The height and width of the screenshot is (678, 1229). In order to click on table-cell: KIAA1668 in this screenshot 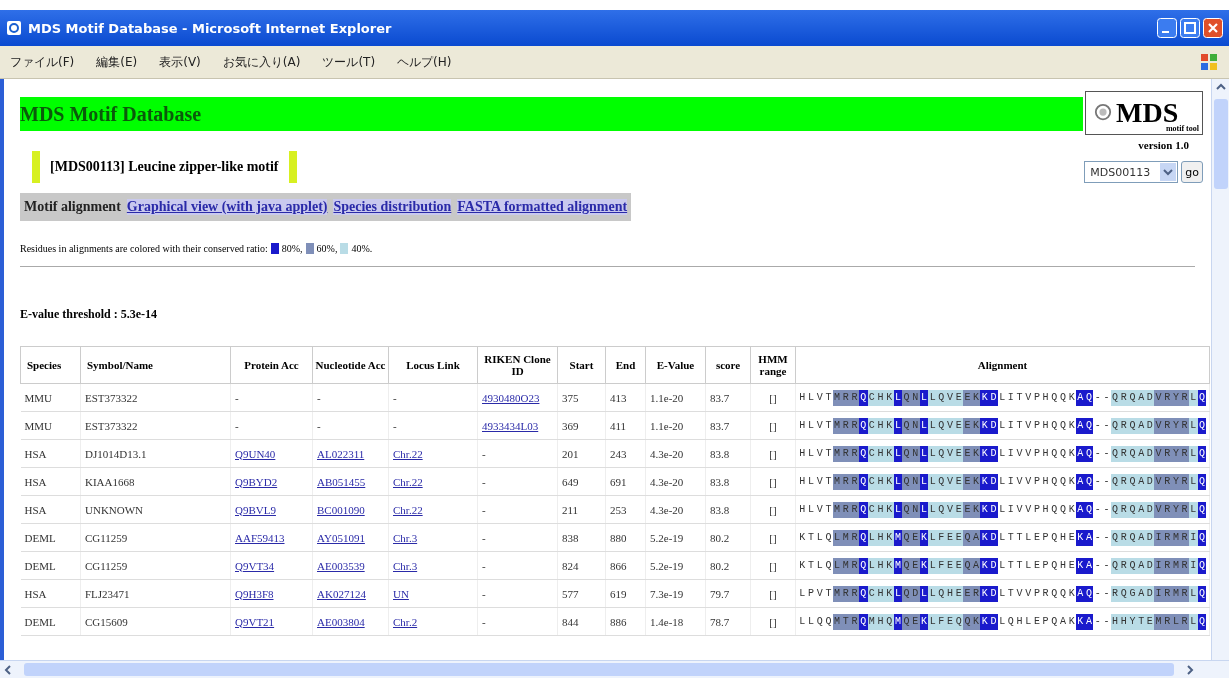, I will do `click(155, 481)`.